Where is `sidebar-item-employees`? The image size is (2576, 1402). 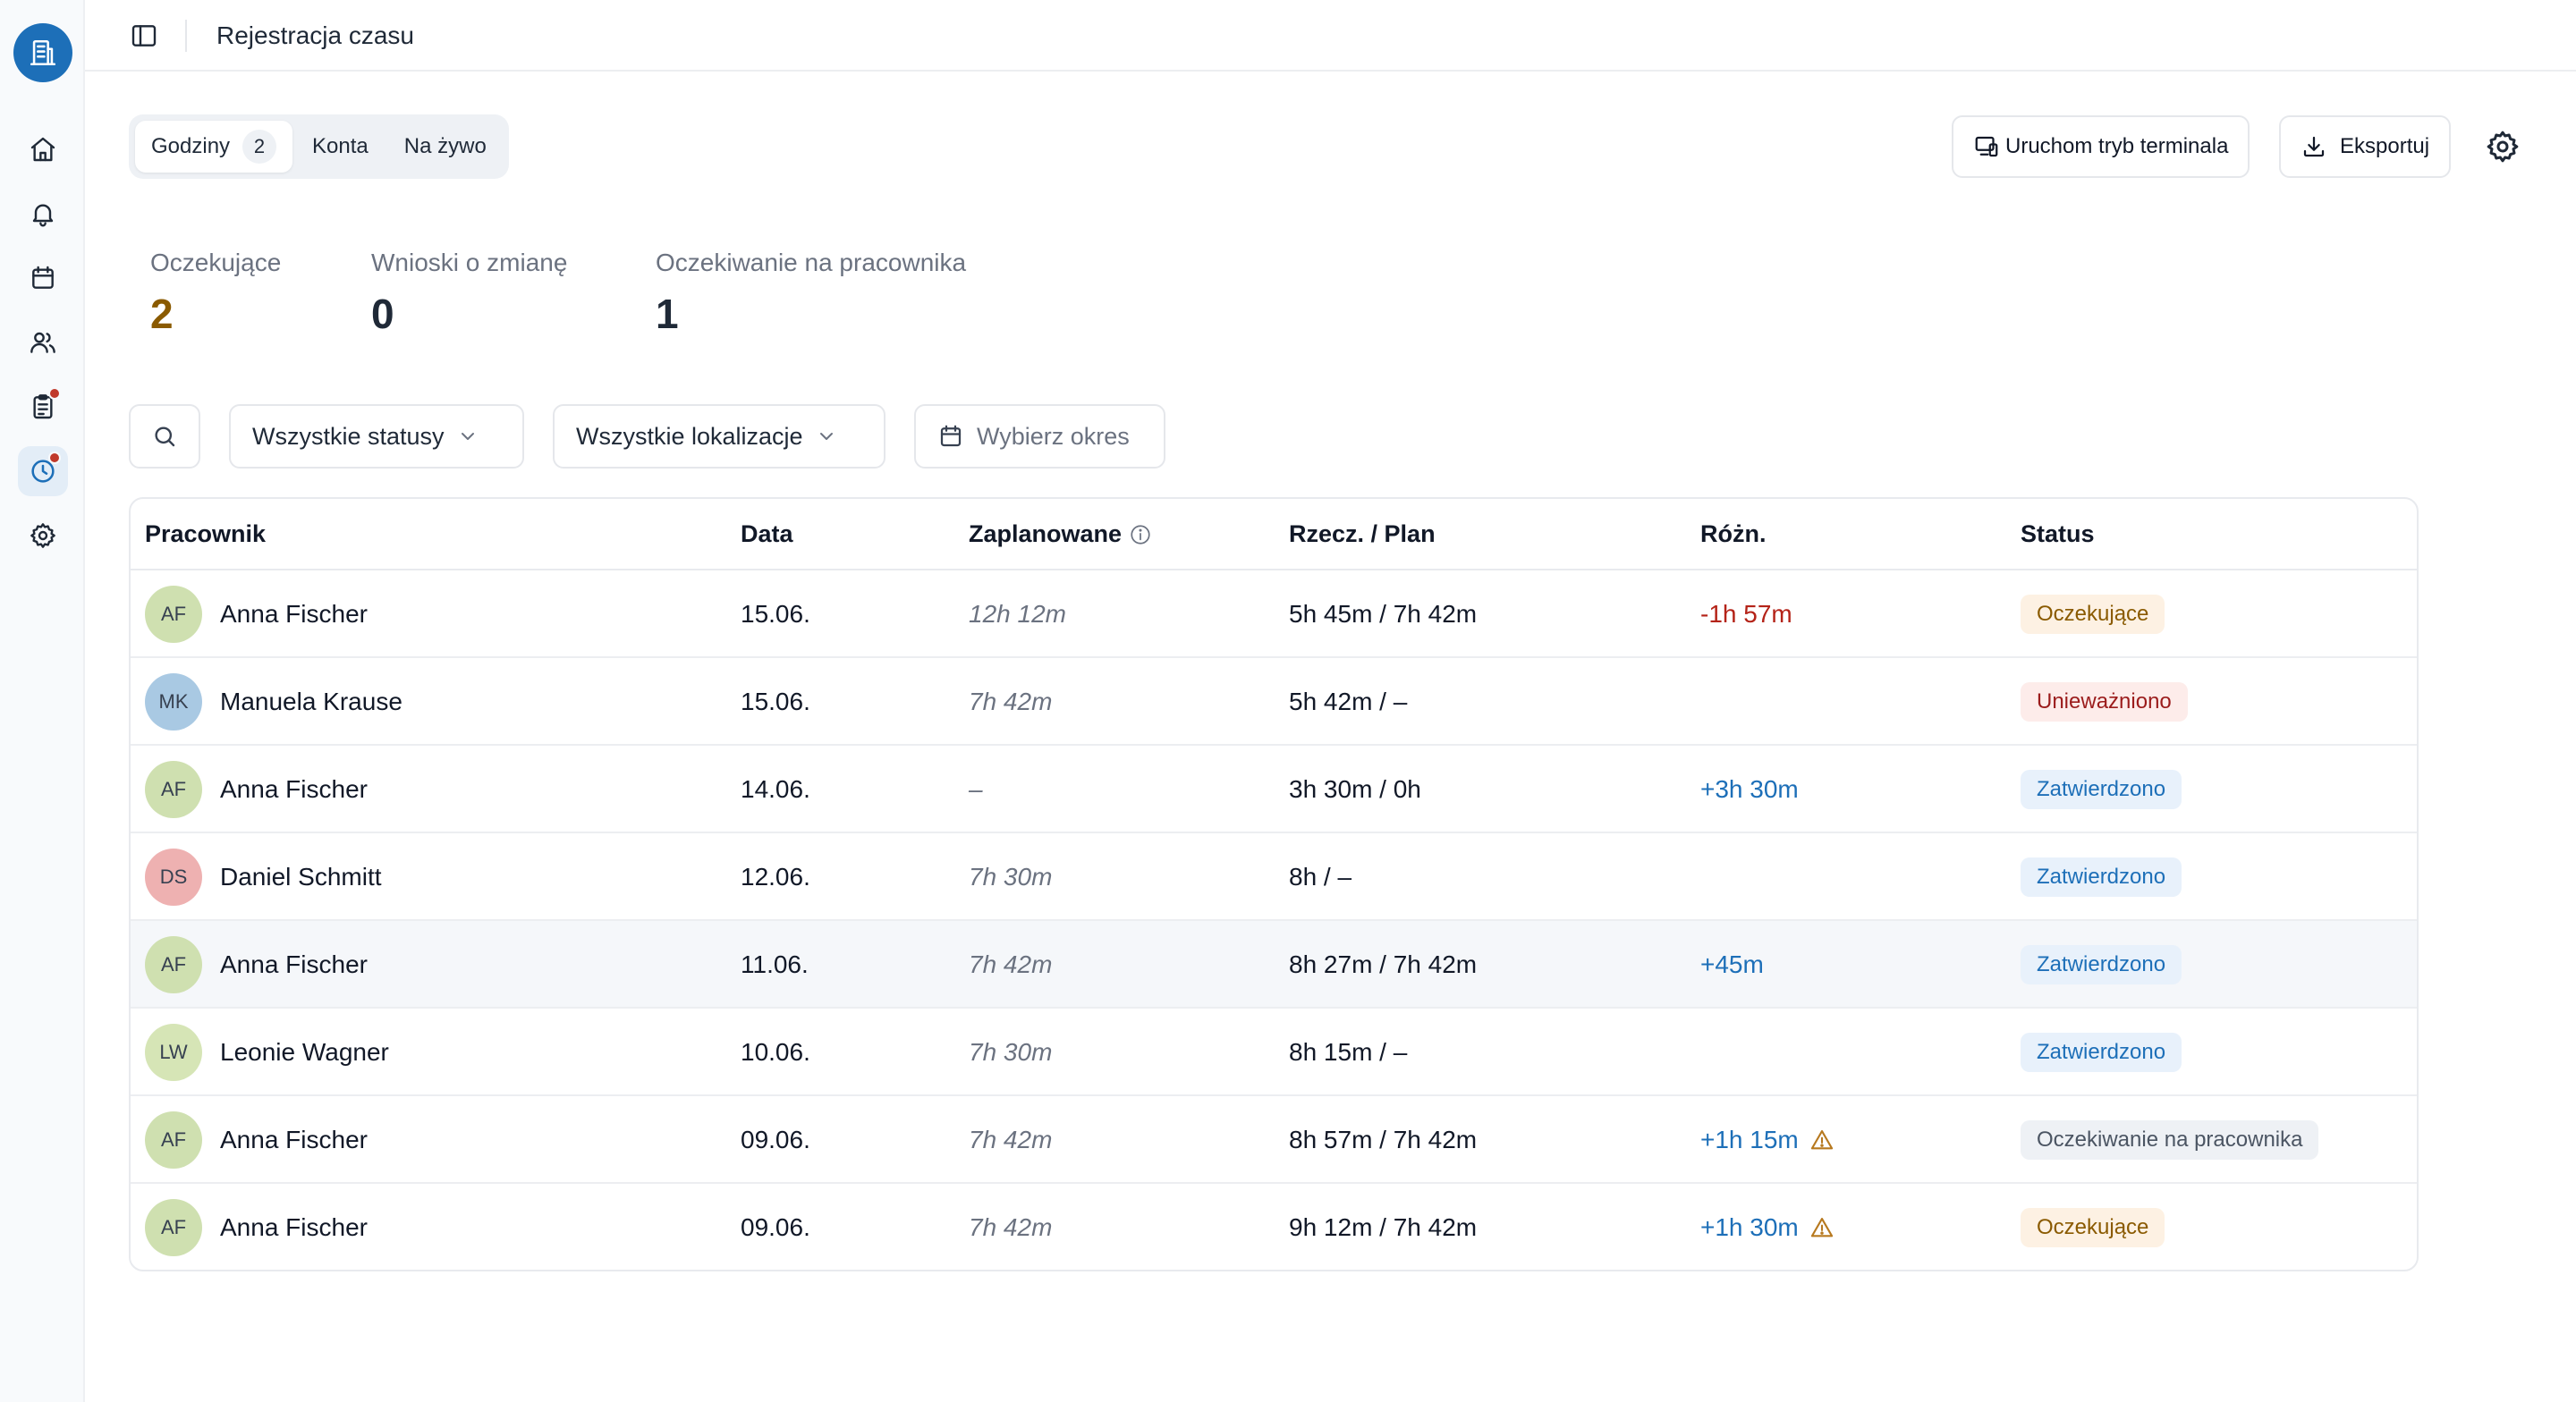
sidebar-item-employees is located at coordinates (43, 342).